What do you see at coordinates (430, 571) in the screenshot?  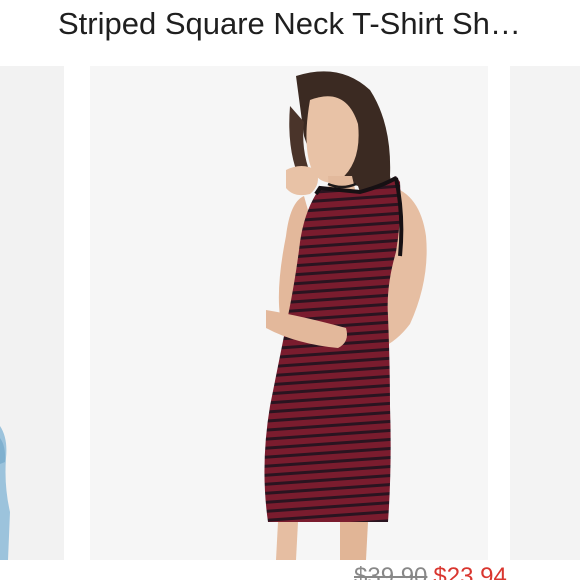 I see `price-row: $39.90 $23.94` at bounding box center [430, 571].